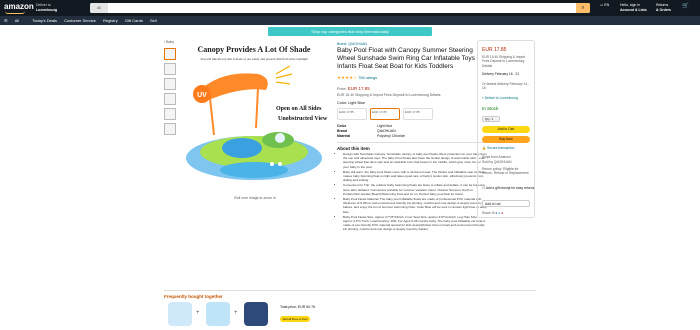  Describe the element at coordinates (663, 7) in the screenshot. I see `returns-orders-link: Returns & Orders` at that location.